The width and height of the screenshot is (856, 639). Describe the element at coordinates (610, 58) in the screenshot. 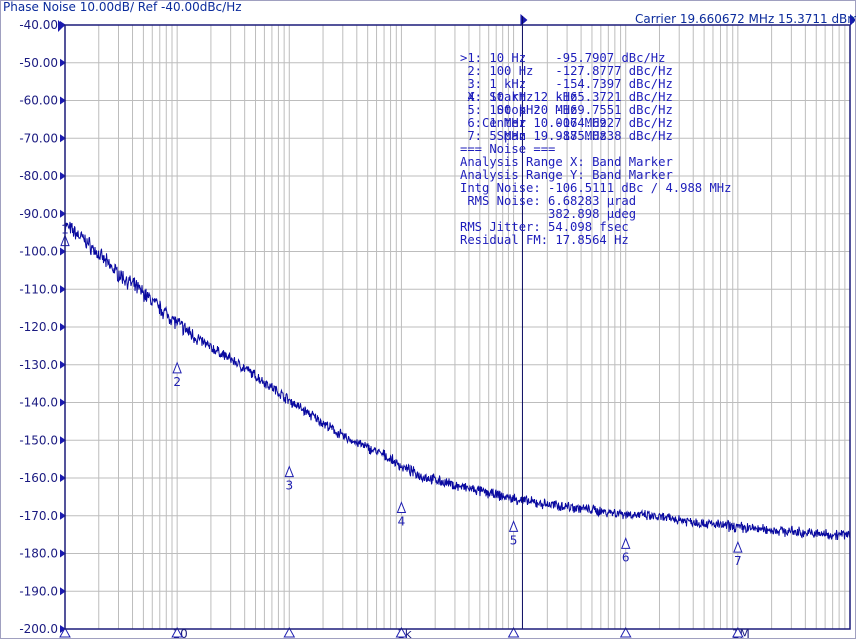

I see `readout-marker-value: -95.7907 dBc/Hz` at that location.